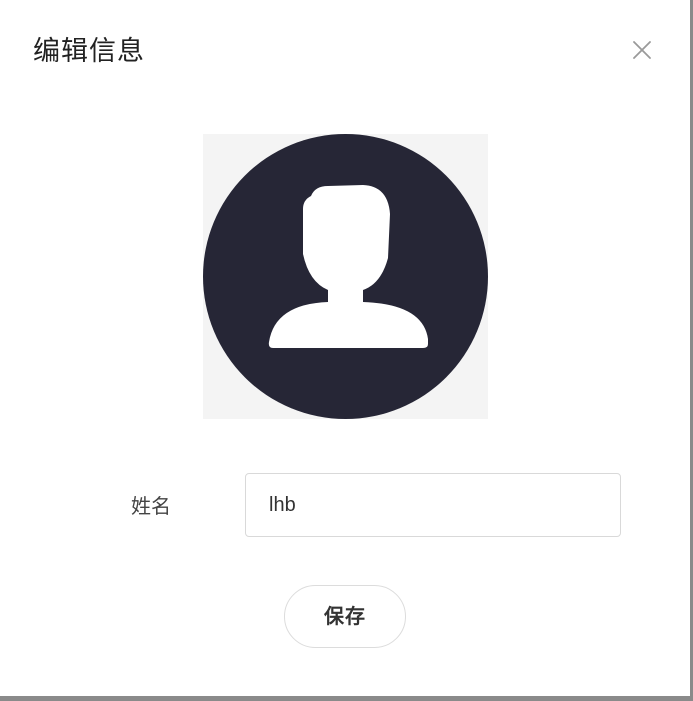  I want to click on save-button: 保存, so click(345, 616).